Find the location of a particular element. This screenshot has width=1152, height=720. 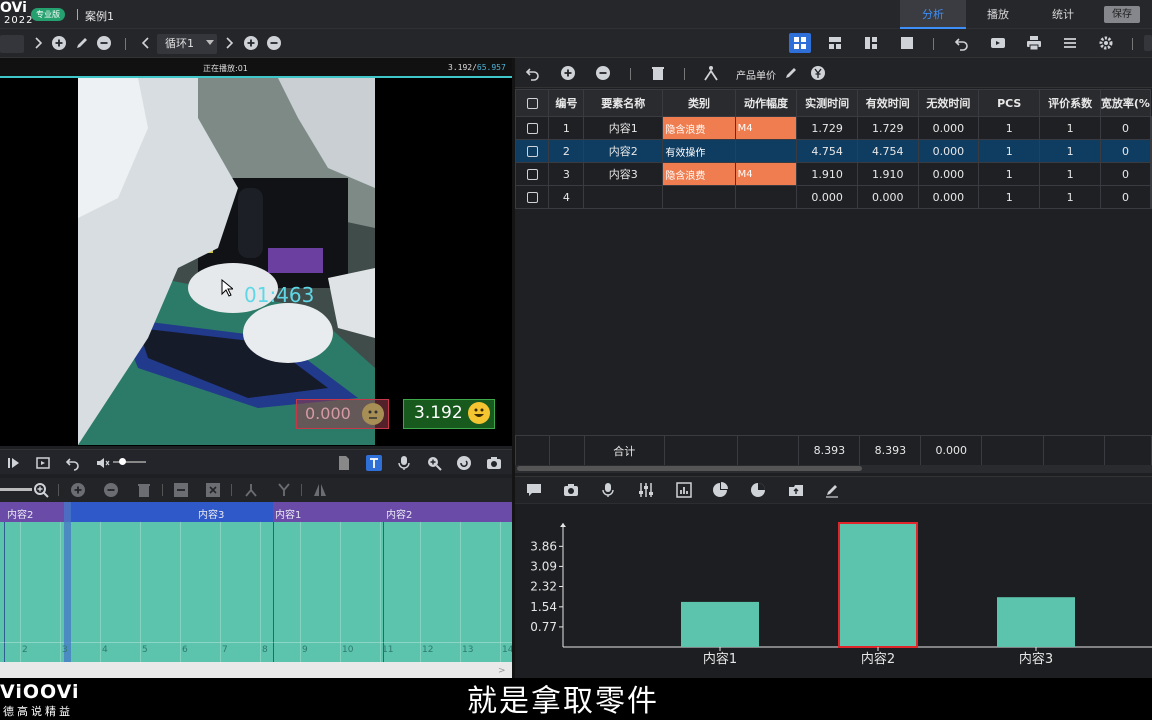

chevron-left-icon is located at coordinates (146, 43).